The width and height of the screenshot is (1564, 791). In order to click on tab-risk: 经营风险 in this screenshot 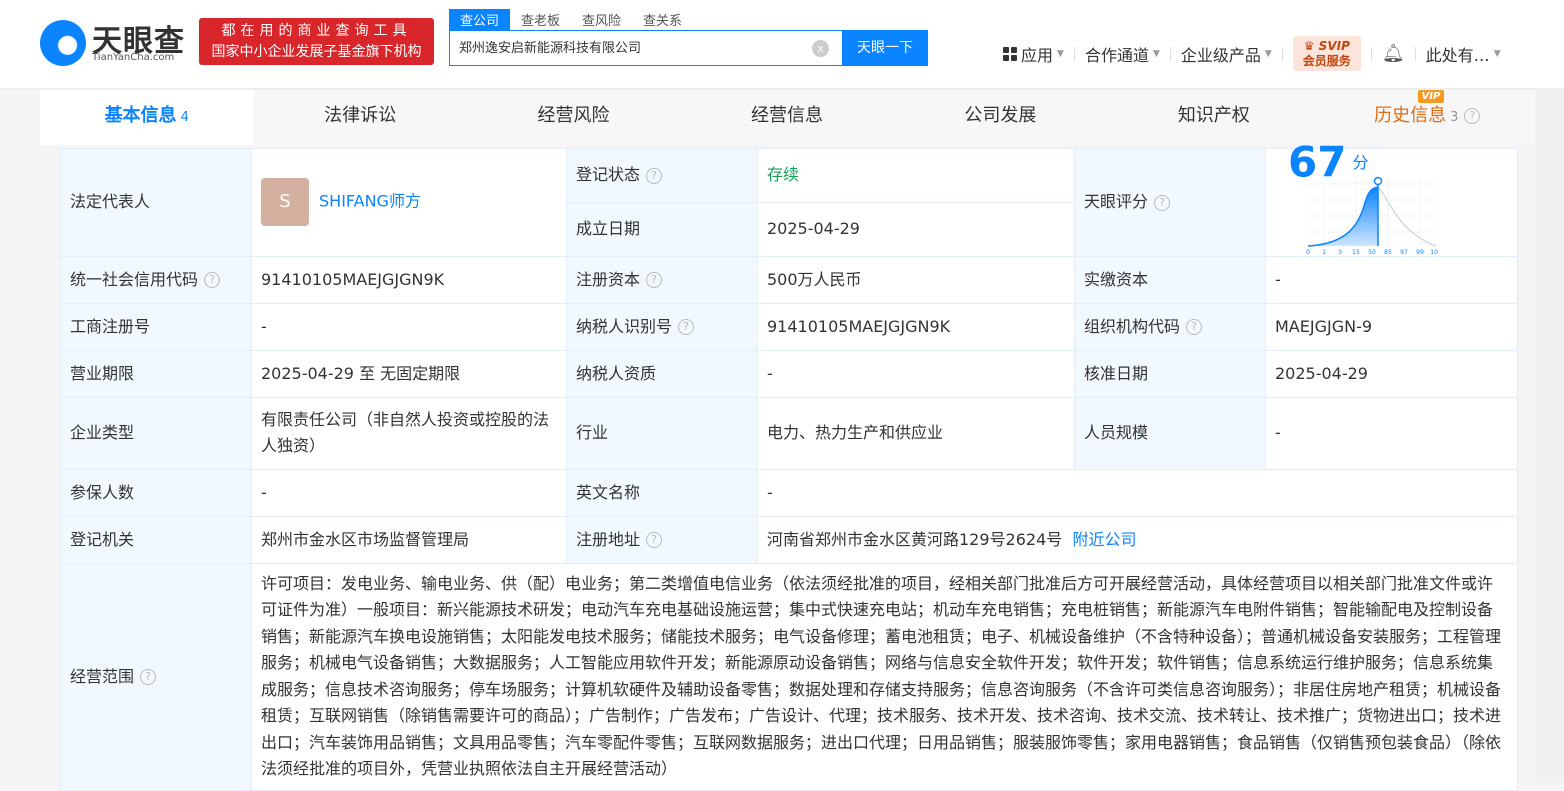, I will do `click(573, 117)`.